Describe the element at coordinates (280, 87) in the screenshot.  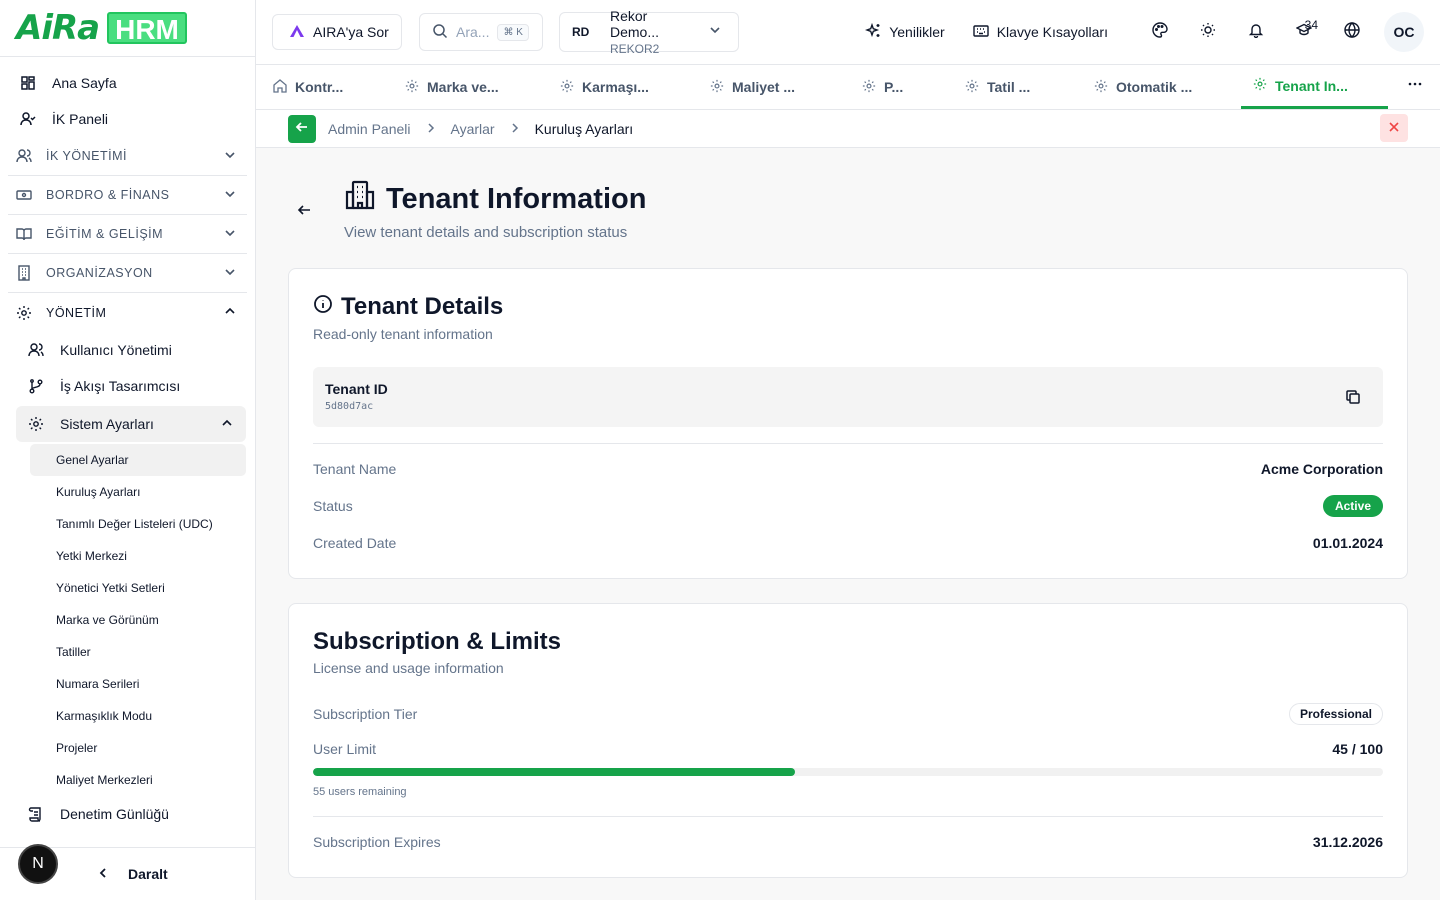
I see `home-icon` at that location.